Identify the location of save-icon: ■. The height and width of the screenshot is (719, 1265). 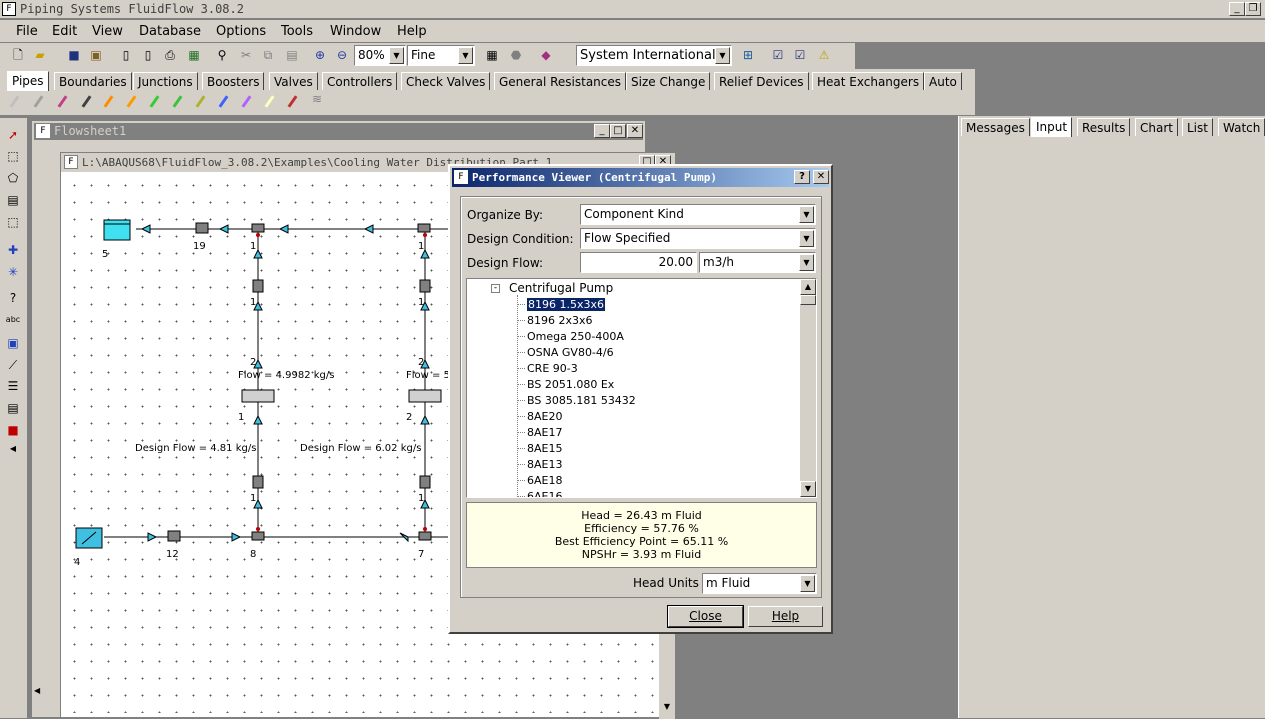
(74, 55).